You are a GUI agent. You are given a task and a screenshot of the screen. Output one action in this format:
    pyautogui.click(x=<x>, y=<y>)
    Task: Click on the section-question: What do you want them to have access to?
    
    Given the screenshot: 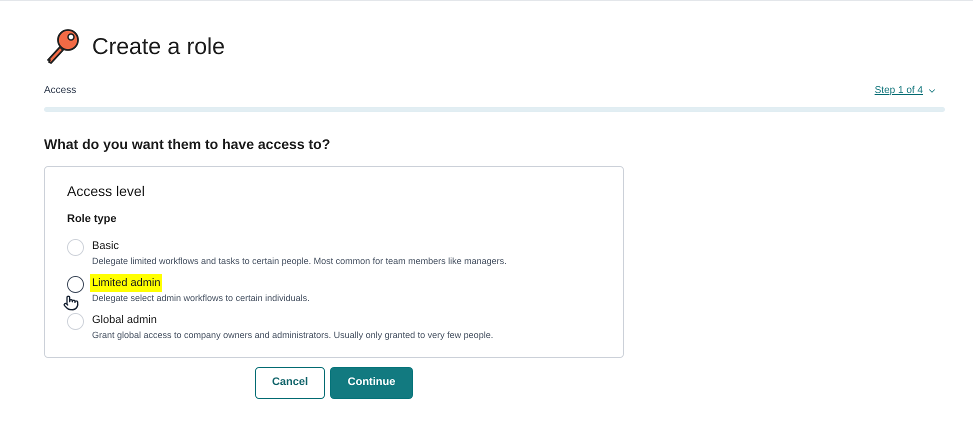 What is the action you would take?
    pyautogui.click(x=188, y=144)
    